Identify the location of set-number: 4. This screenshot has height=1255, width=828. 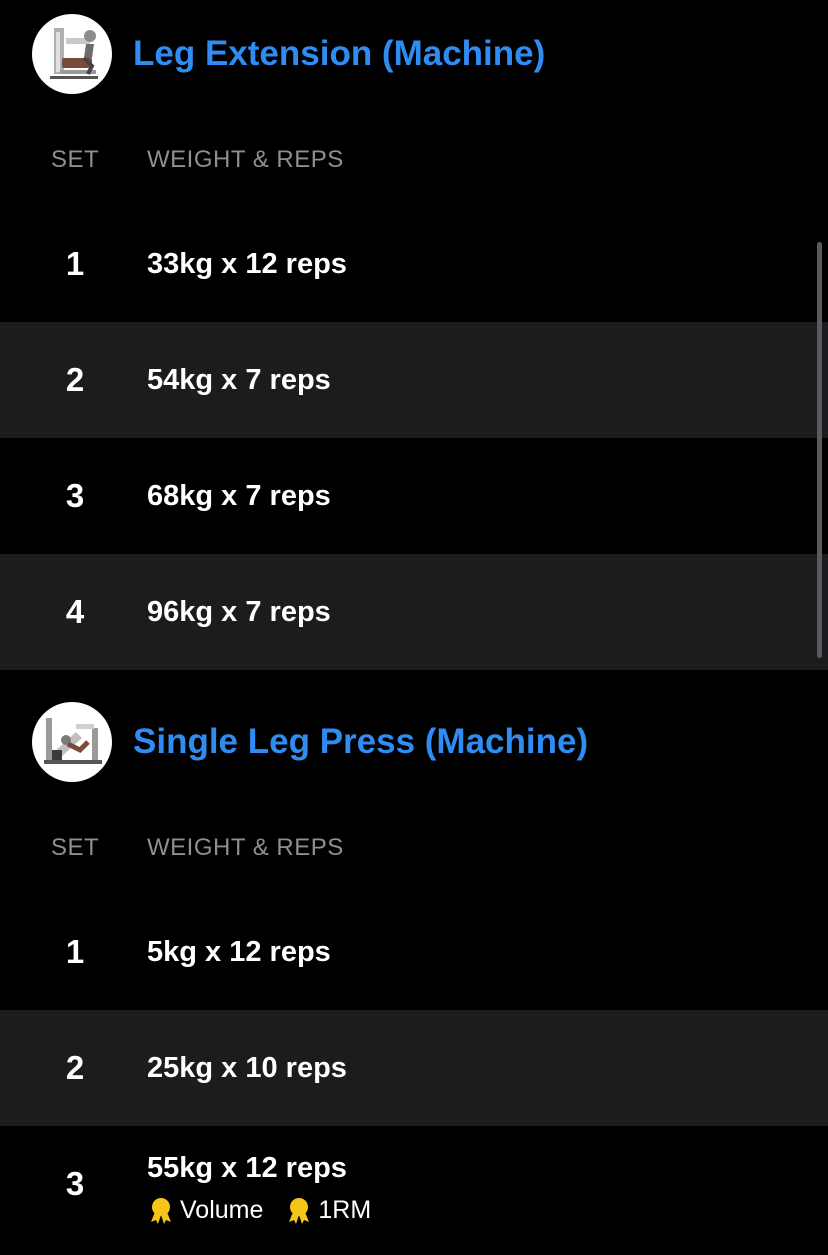
(75, 611).